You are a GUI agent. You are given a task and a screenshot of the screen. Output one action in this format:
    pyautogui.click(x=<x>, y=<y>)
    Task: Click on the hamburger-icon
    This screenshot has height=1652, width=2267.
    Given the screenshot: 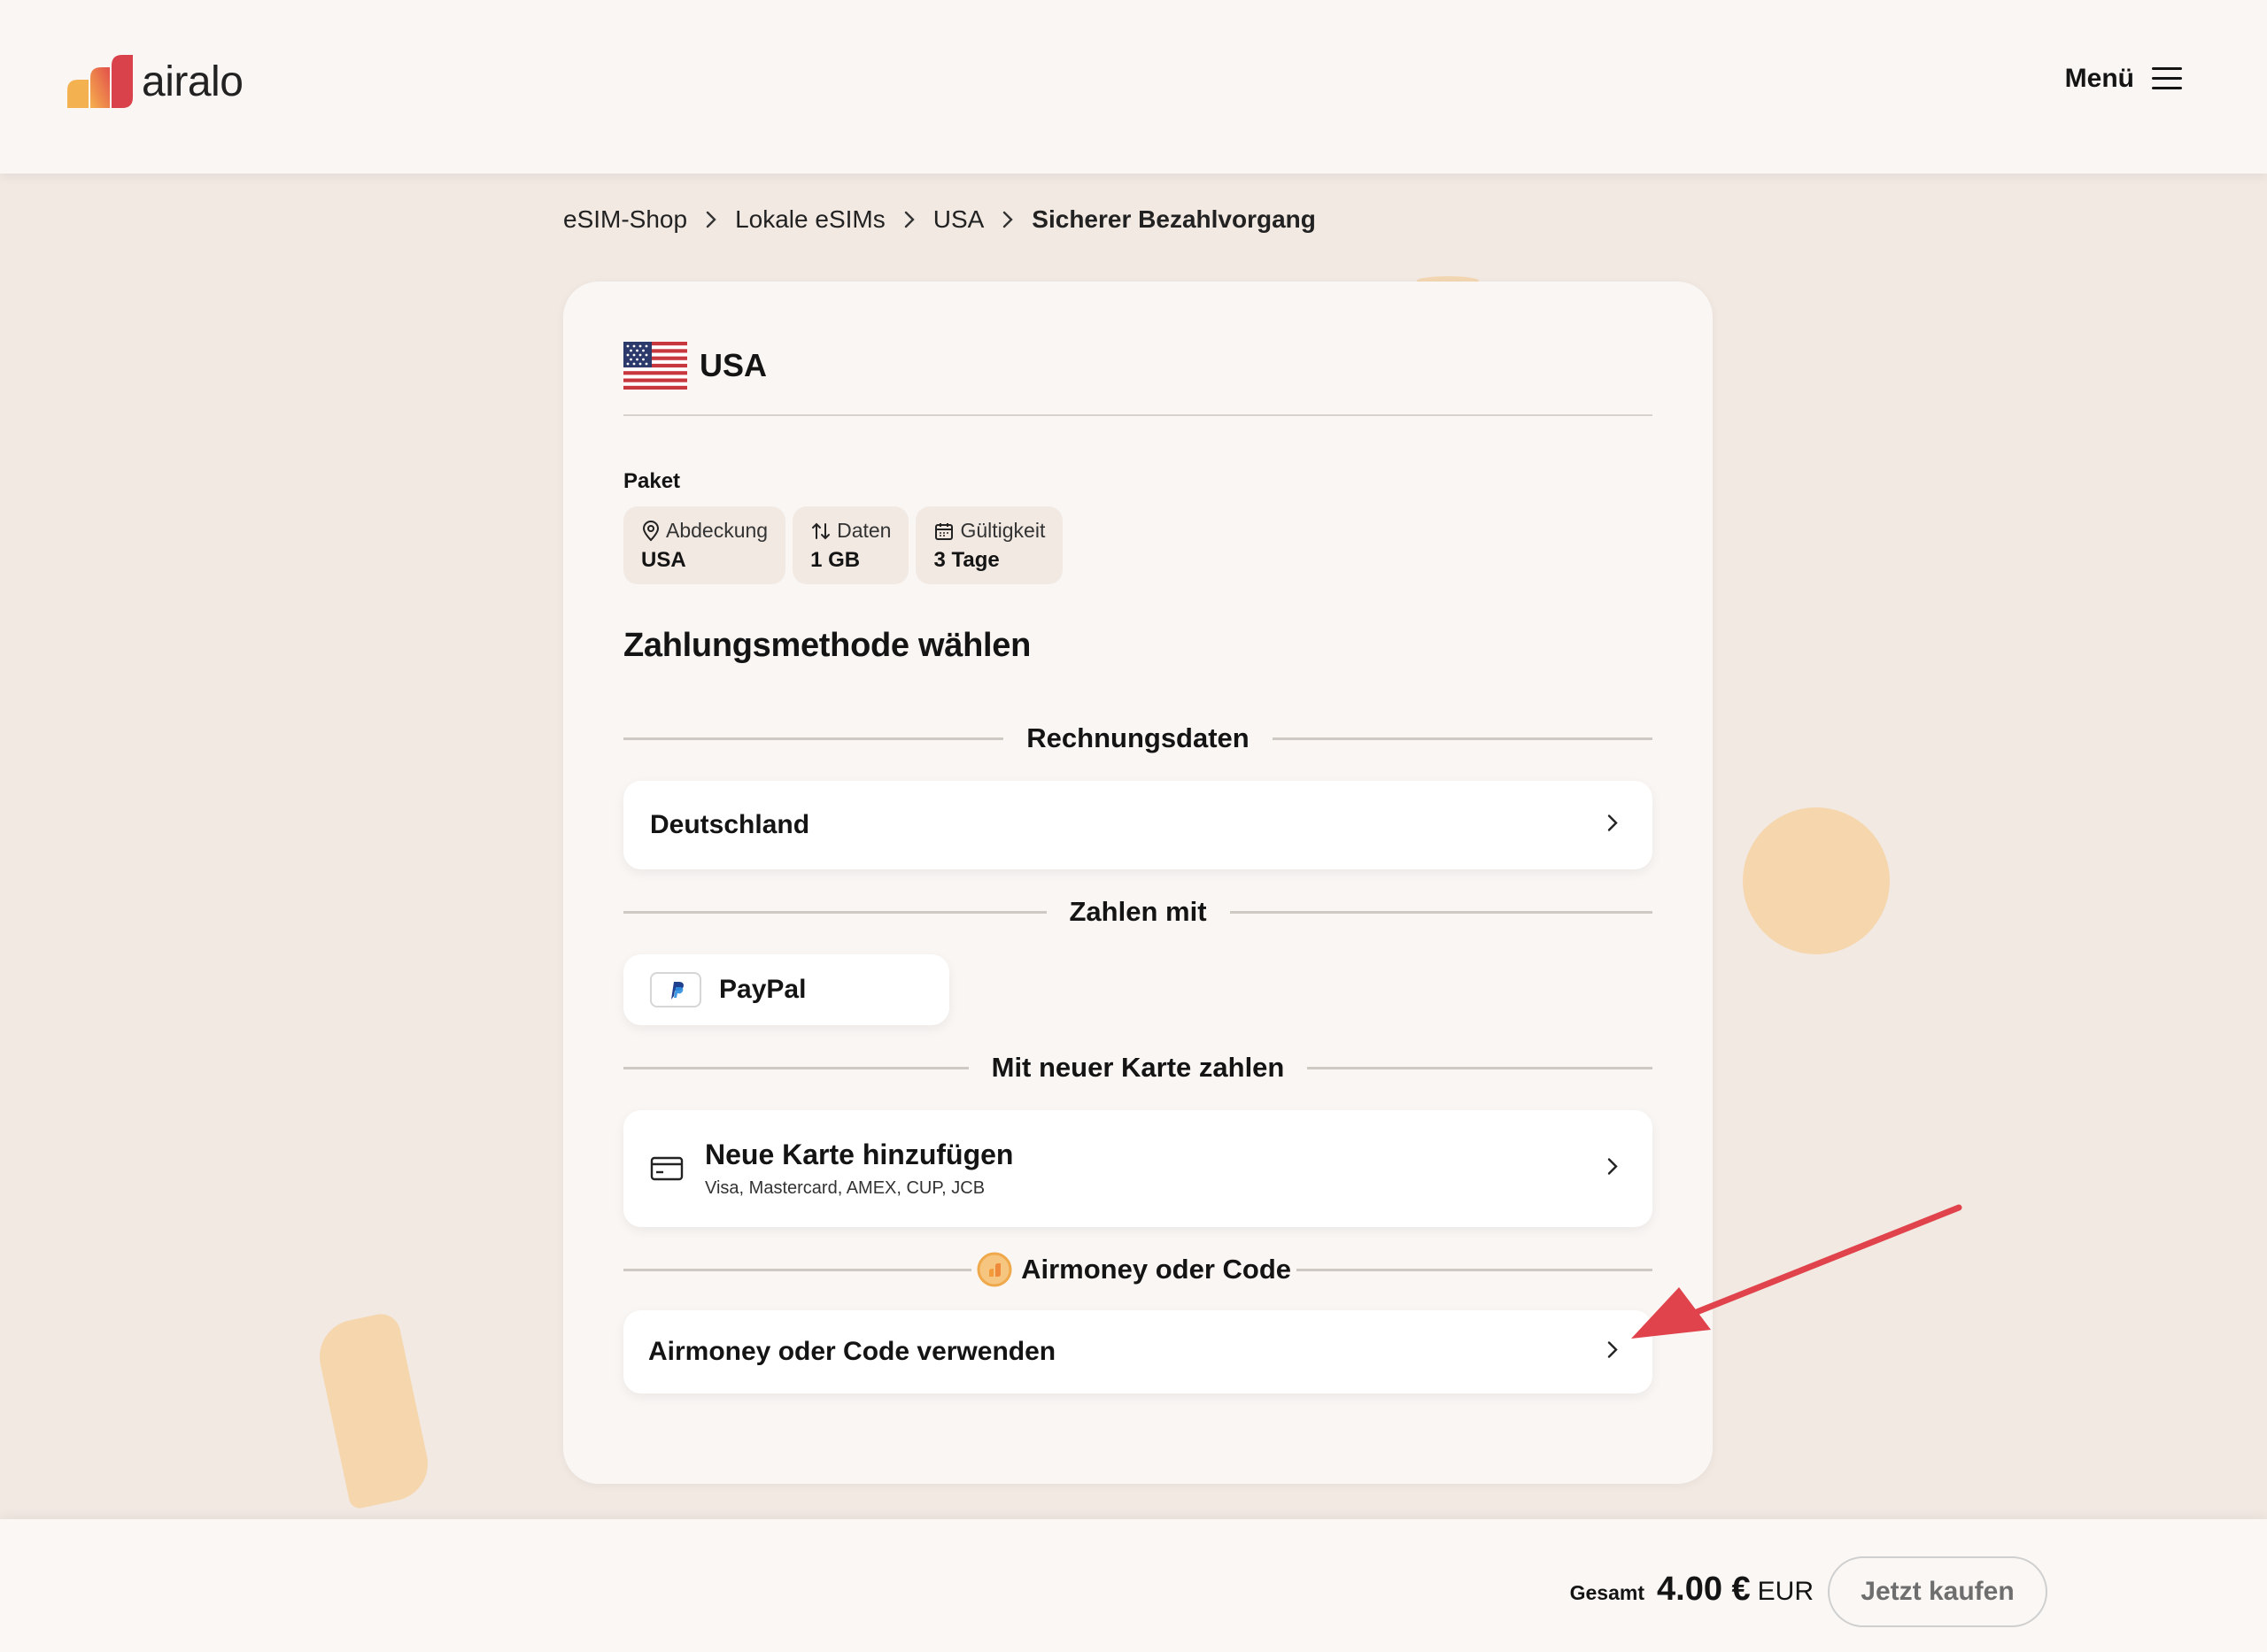 What is the action you would take?
    pyautogui.click(x=2167, y=78)
    